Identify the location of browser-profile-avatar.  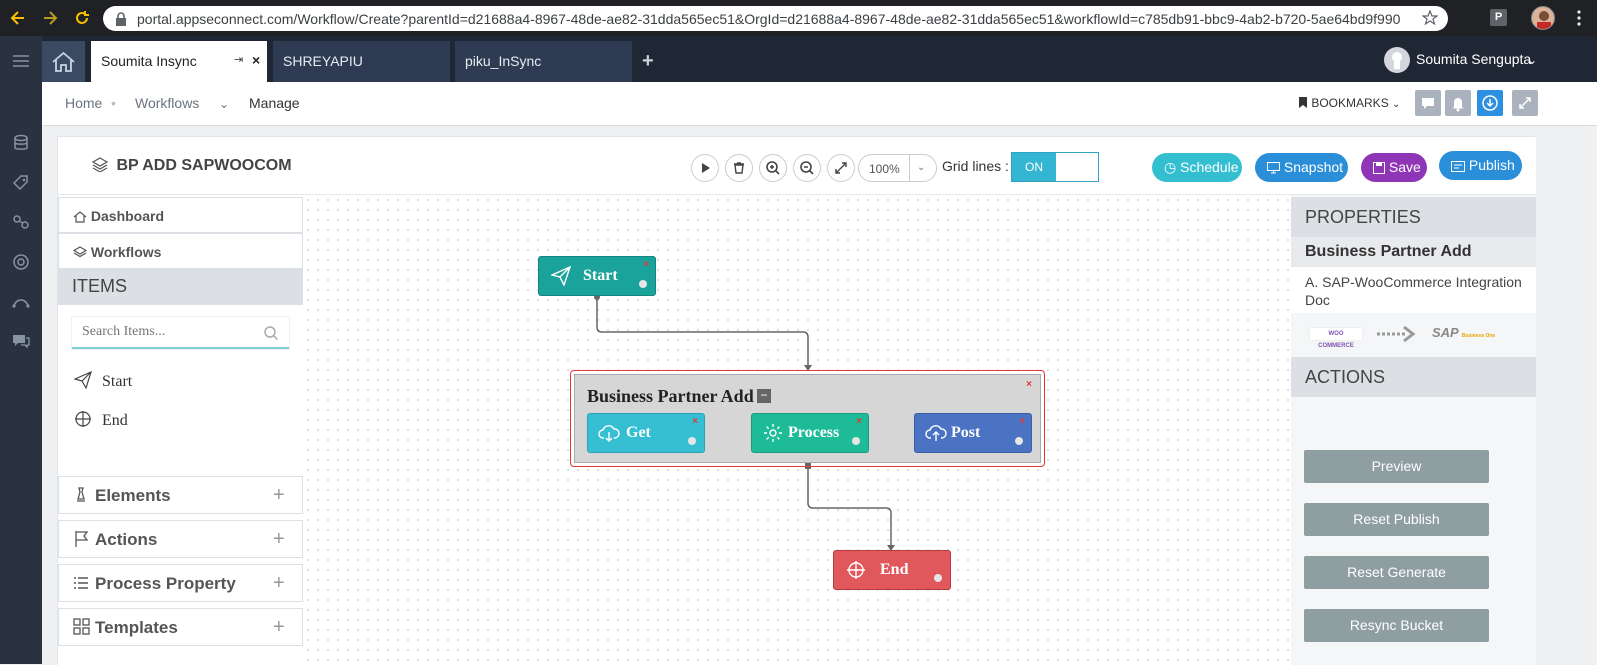
(1543, 18).